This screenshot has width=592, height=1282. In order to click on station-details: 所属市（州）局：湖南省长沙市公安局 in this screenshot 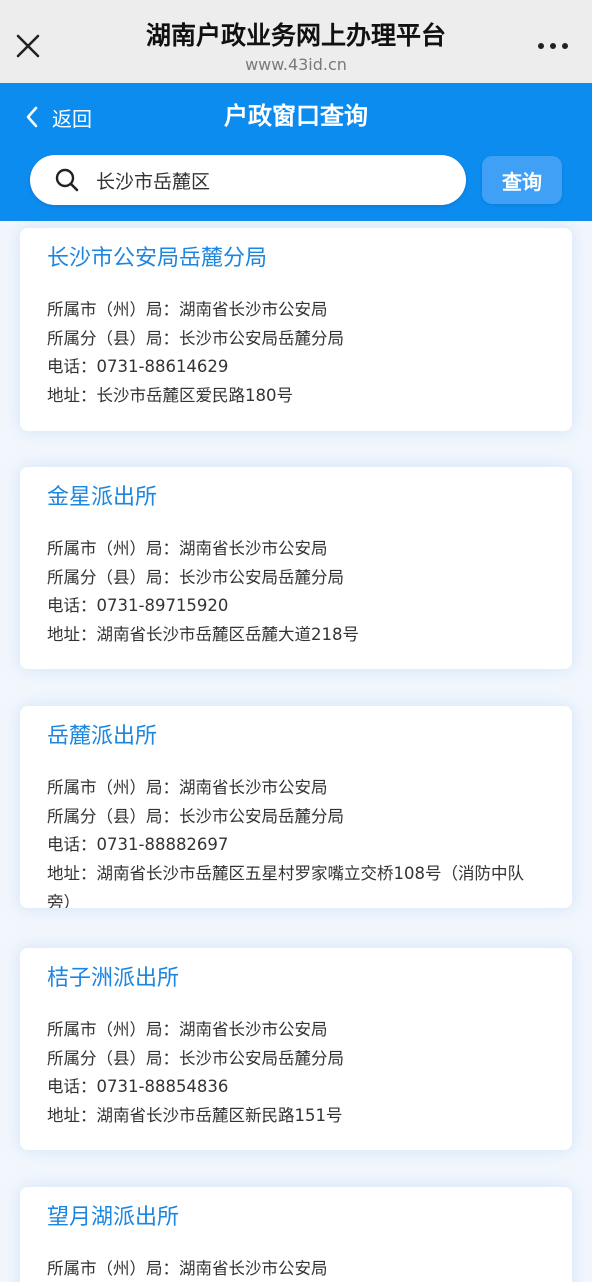, I will do `click(297, 1268)`.